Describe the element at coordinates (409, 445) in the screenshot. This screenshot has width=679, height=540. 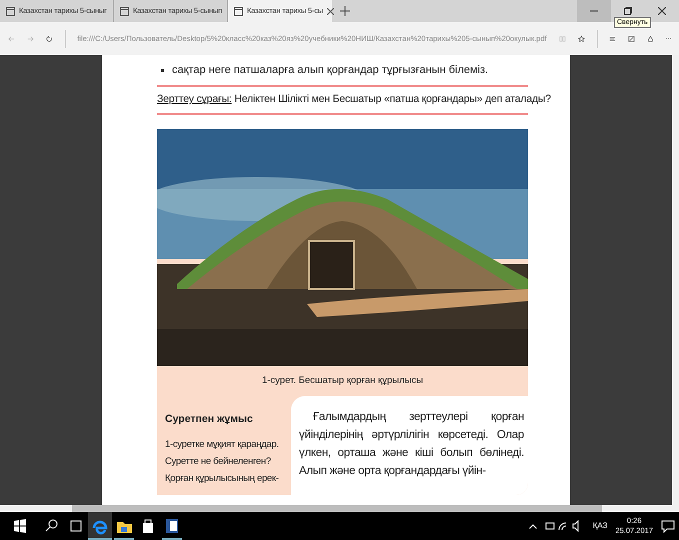
I see `body-text: Ғалымдардың зерттеулері қорған үйінділерінің әртүрлілігін көрсетеді. Олар үлкен, орташа және кіші болып бөлінеді. Алып және орта қорғандардағы үйін-` at that location.